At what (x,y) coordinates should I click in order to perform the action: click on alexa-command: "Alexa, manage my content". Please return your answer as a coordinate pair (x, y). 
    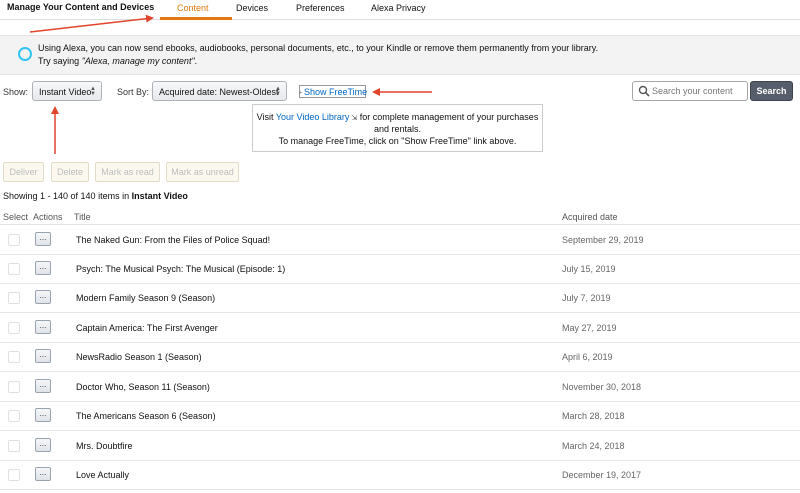
    Looking at the image, I should click on (138, 61).